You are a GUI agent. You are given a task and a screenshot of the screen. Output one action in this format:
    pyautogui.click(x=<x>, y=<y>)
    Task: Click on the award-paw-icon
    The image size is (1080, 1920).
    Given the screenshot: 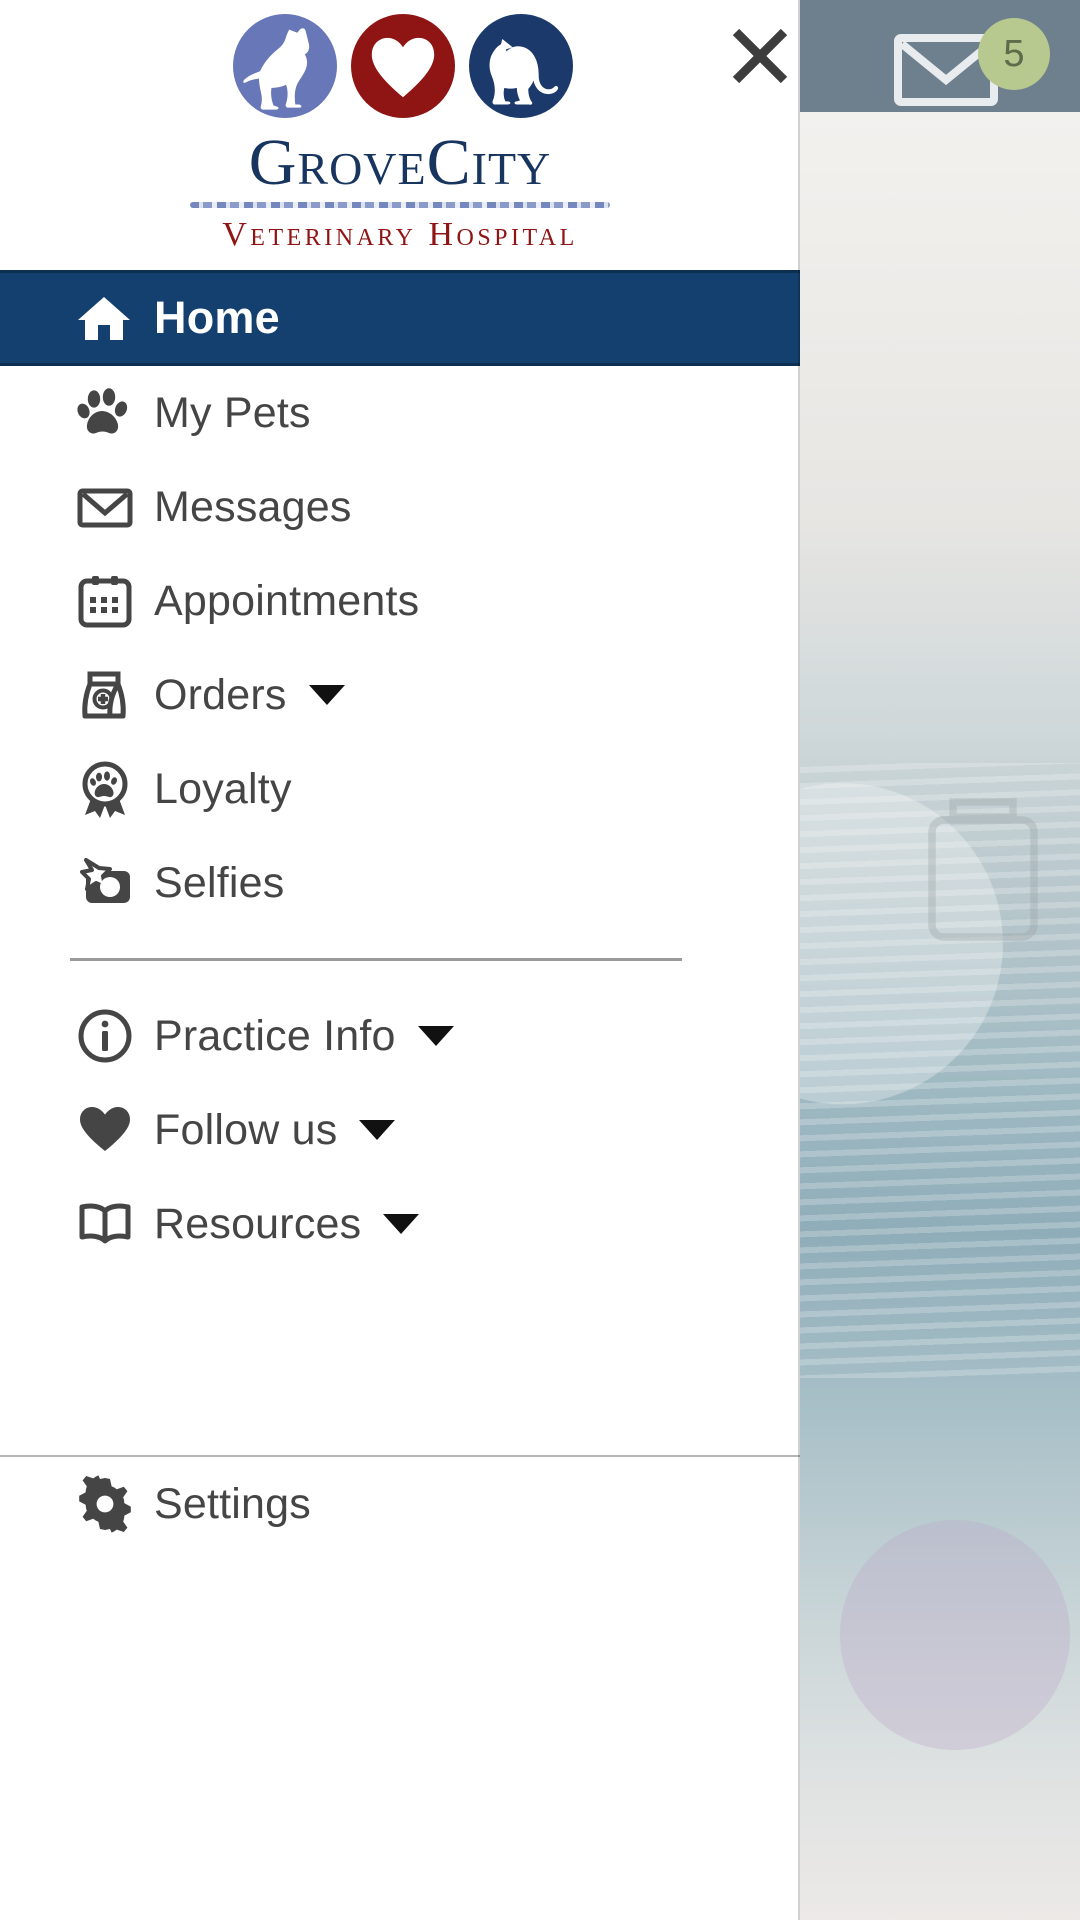 What is the action you would take?
    pyautogui.click(x=115, y=789)
    